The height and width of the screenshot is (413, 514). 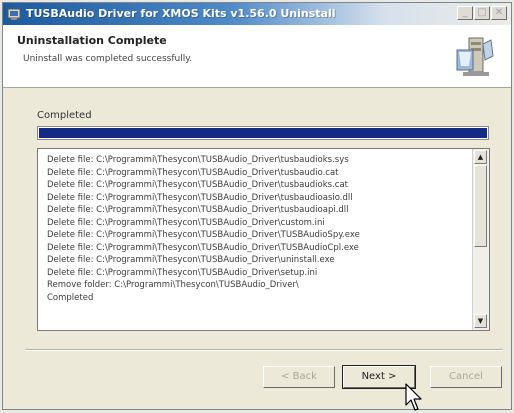 I want to click on cancel-button: Cancel, so click(x=466, y=377).